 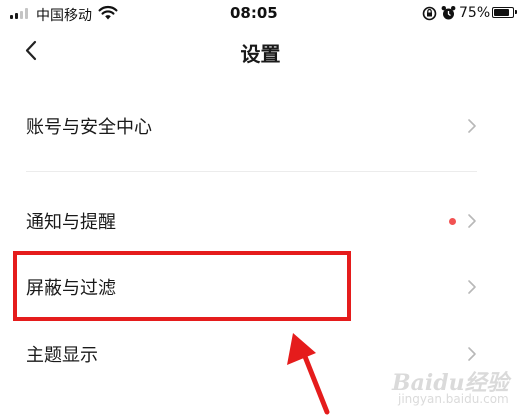 I want to click on signal-icon, so click(x=19, y=13).